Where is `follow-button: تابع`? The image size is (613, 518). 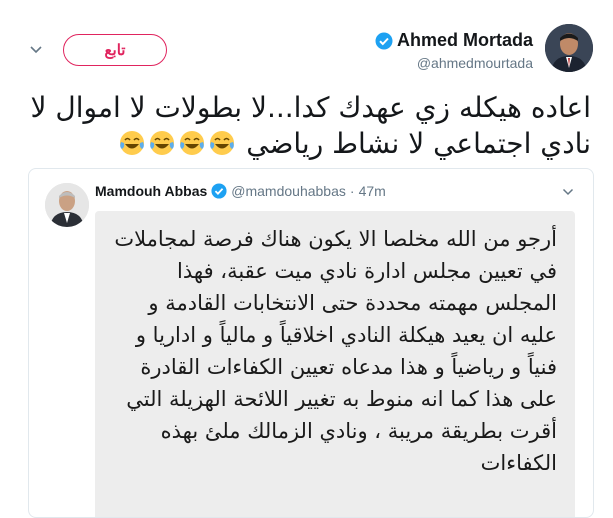
follow-button: تابع is located at coordinates (115, 50).